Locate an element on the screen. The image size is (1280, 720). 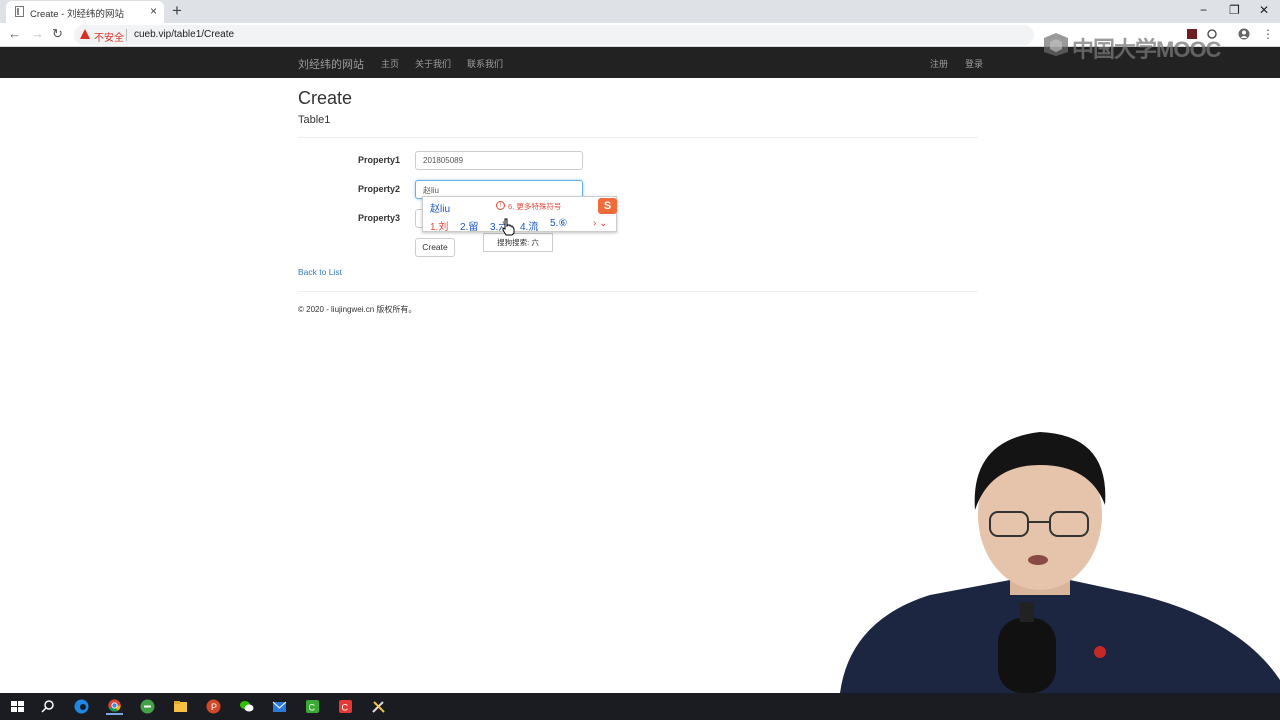
file-explorer-icon is located at coordinates (180, 706).